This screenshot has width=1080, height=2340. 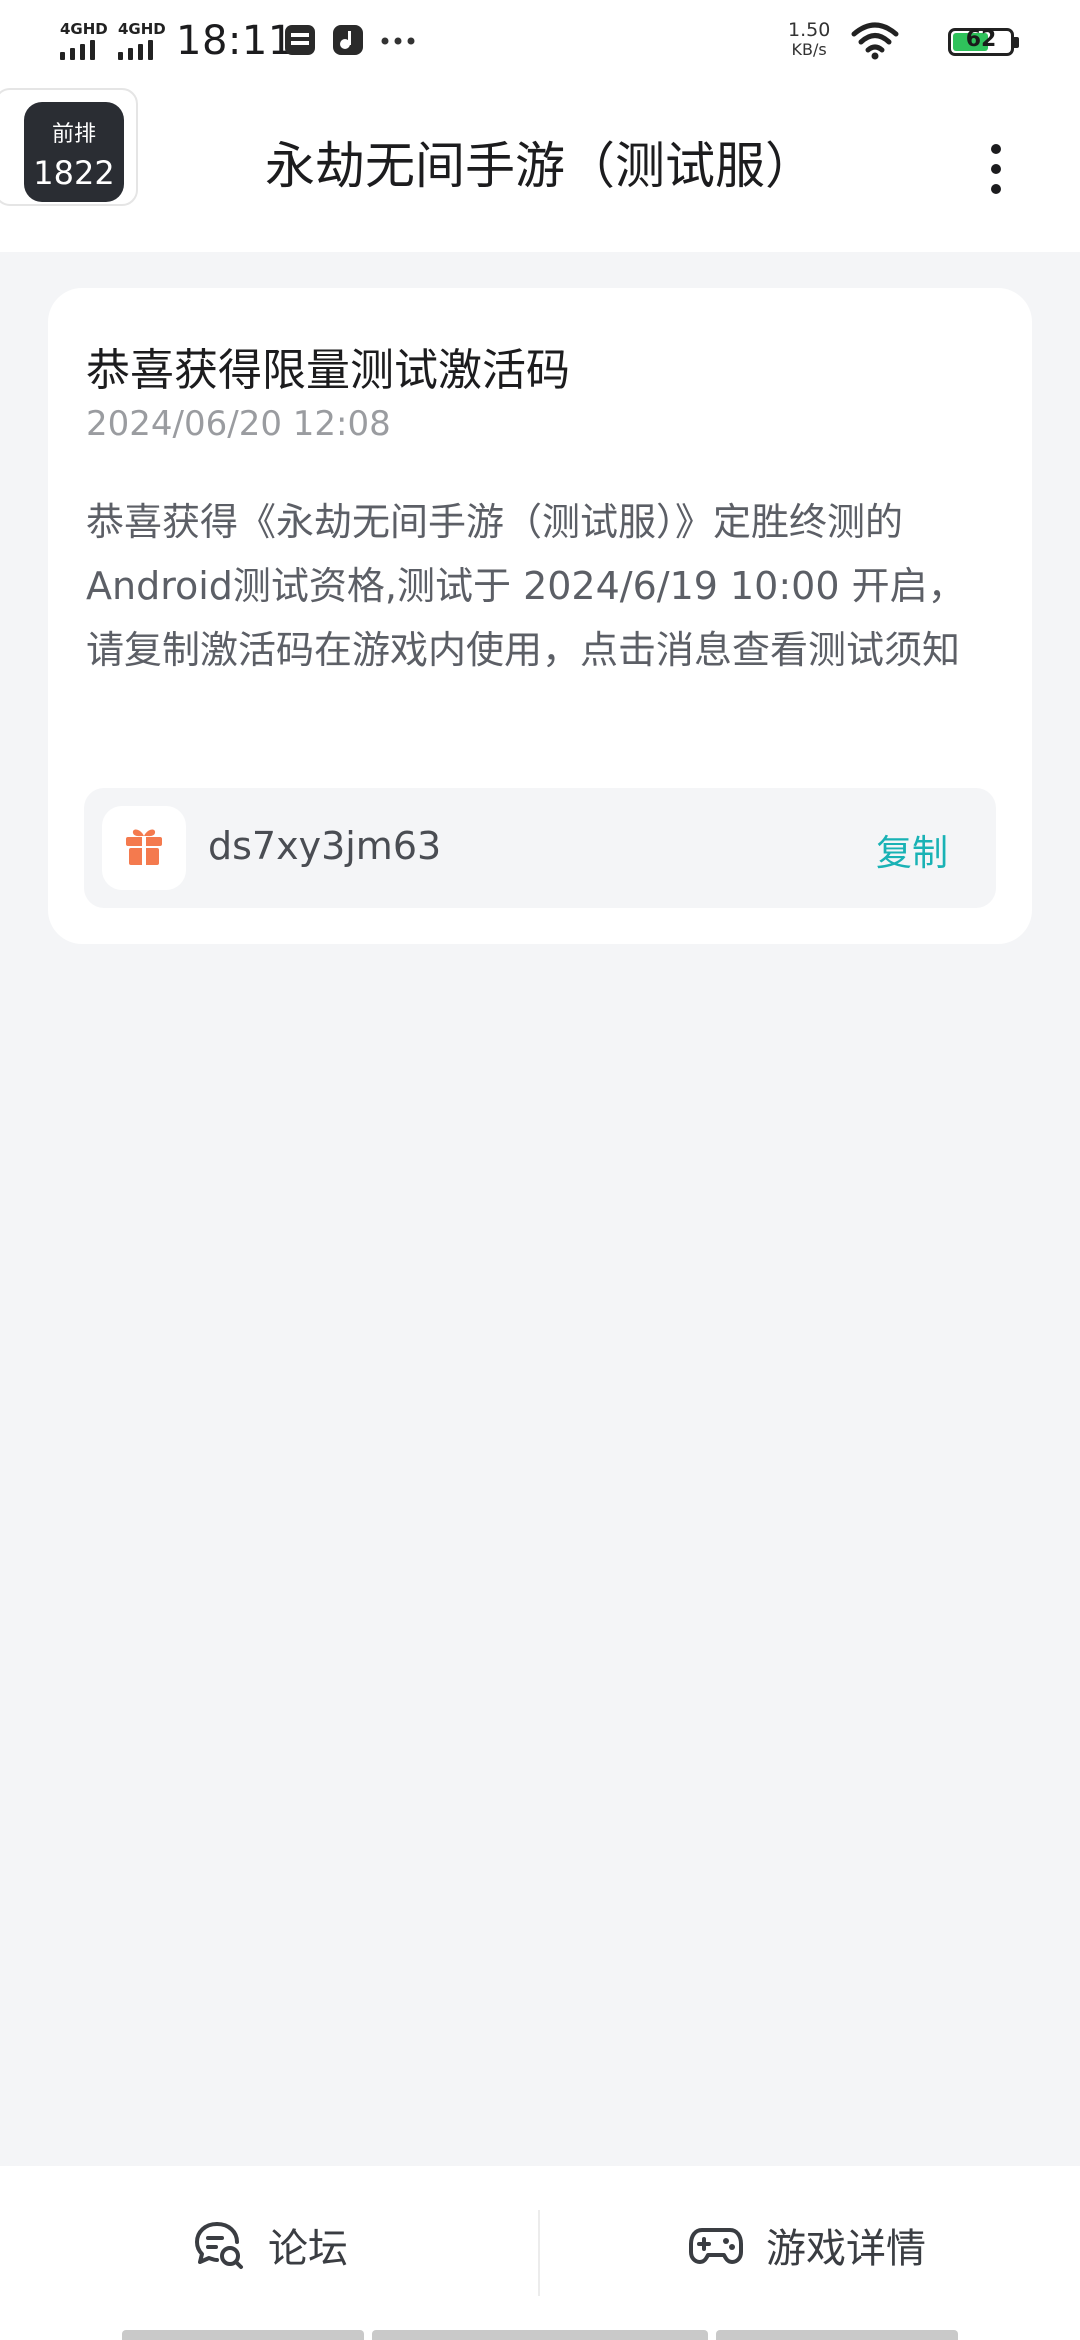 I want to click on nav-divider, so click(x=539, y=2253).